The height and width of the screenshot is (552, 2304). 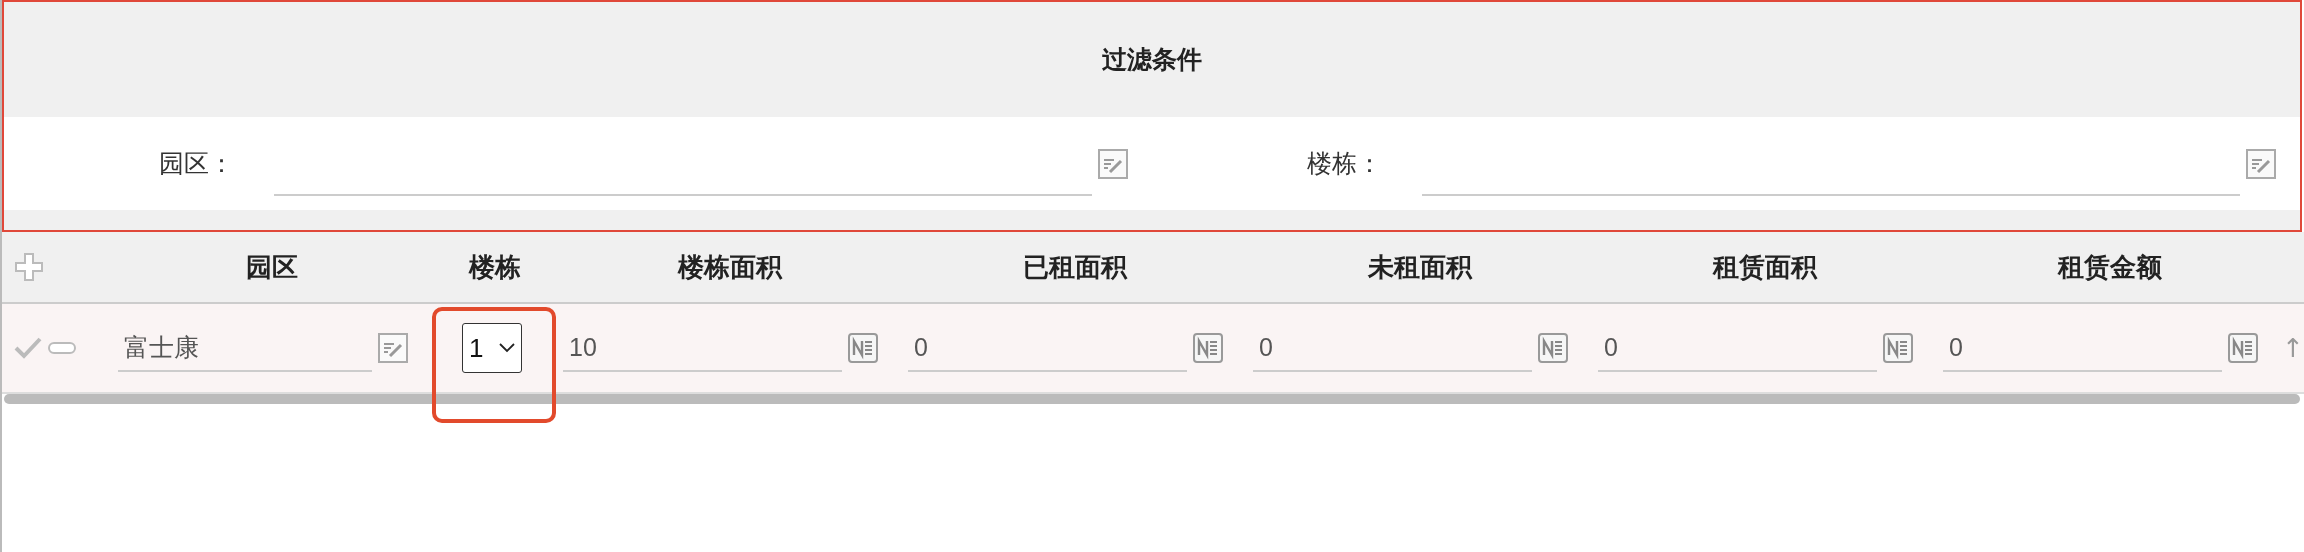 What do you see at coordinates (196, 164) in the screenshot?
I see `field-label: 园区：` at bounding box center [196, 164].